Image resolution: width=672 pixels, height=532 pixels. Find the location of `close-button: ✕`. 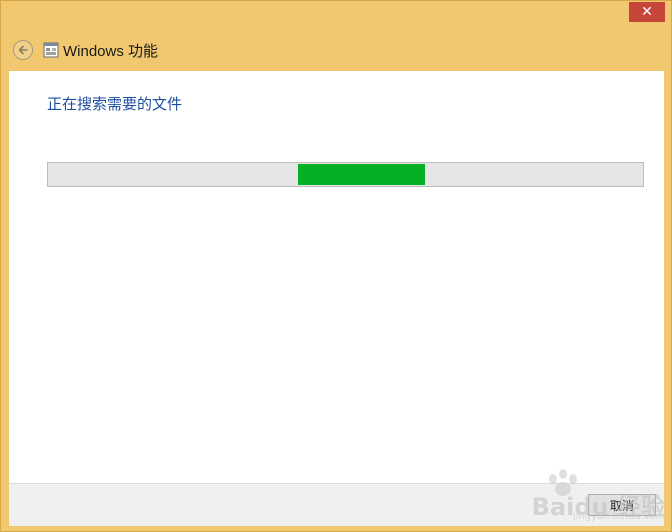

close-button: ✕ is located at coordinates (647, 12).